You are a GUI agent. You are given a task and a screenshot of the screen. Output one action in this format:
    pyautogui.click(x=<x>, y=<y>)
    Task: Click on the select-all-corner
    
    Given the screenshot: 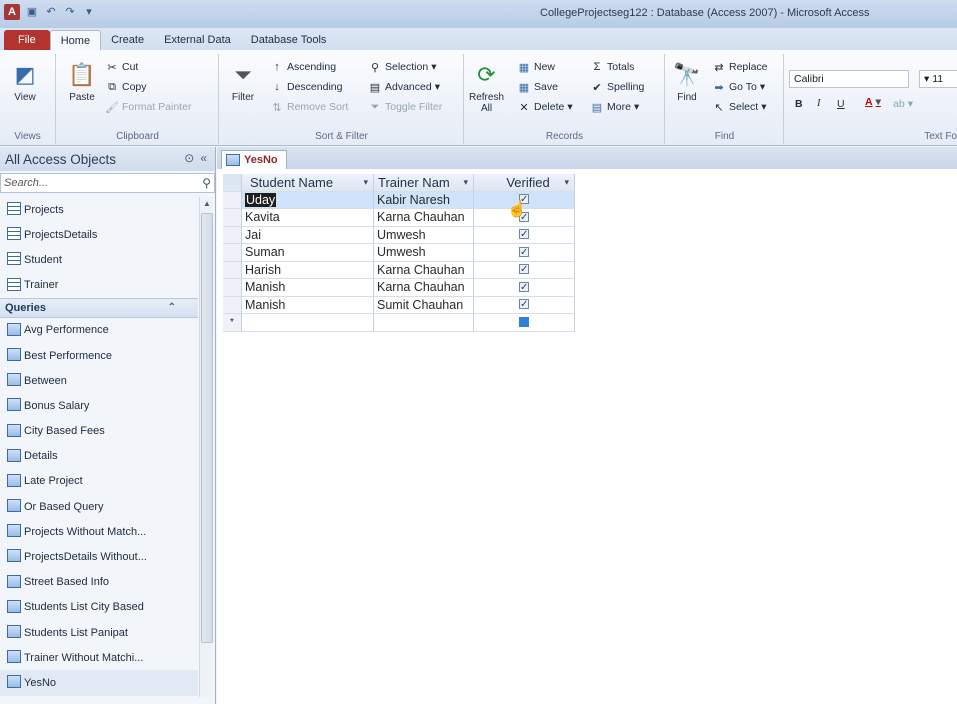 What is the action you would take?
    pyautogui.click(x=232, y=183)
    